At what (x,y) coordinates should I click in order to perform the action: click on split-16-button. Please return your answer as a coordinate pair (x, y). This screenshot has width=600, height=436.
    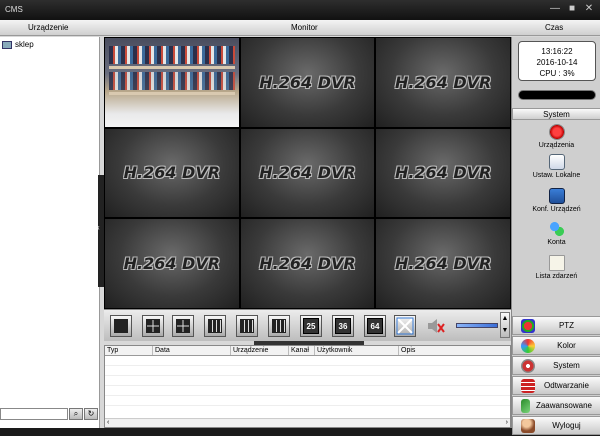
    Looking at the image, I should click on (279, 326).